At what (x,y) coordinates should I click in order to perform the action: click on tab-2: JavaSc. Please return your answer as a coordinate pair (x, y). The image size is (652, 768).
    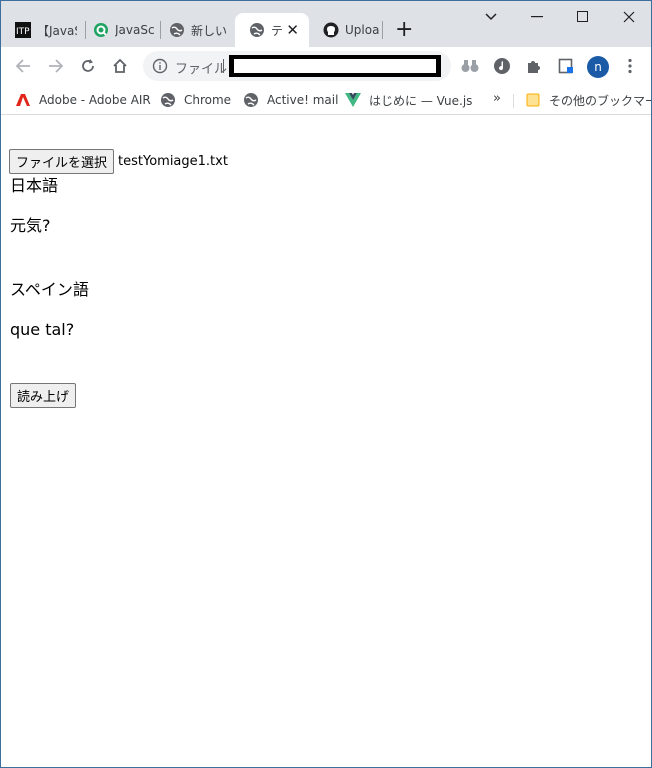
    Looking at the image, I should click on (120, 30).